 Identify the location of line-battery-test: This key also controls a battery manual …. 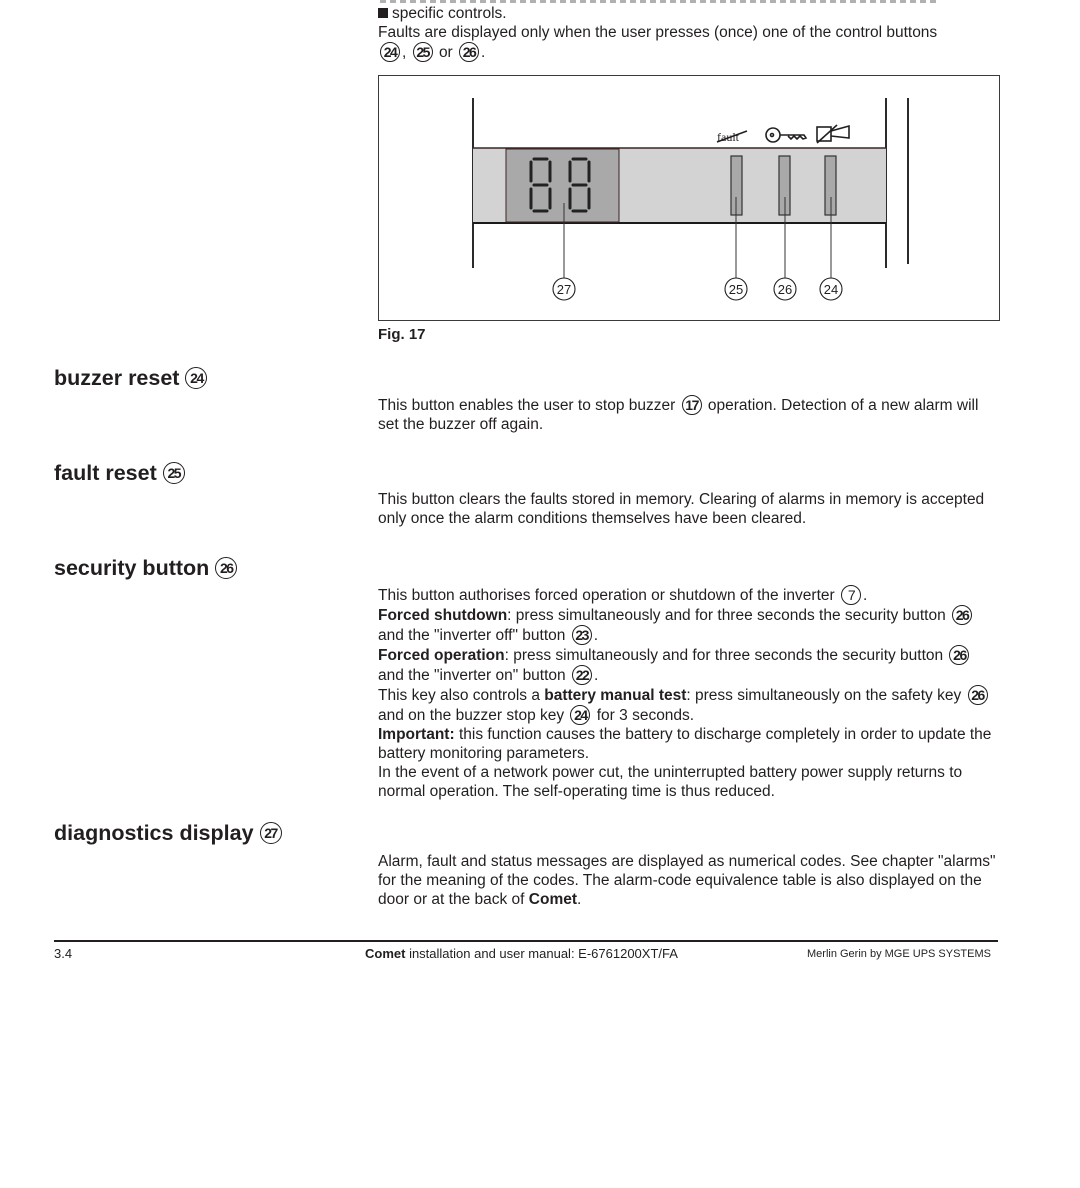
(688, 705).